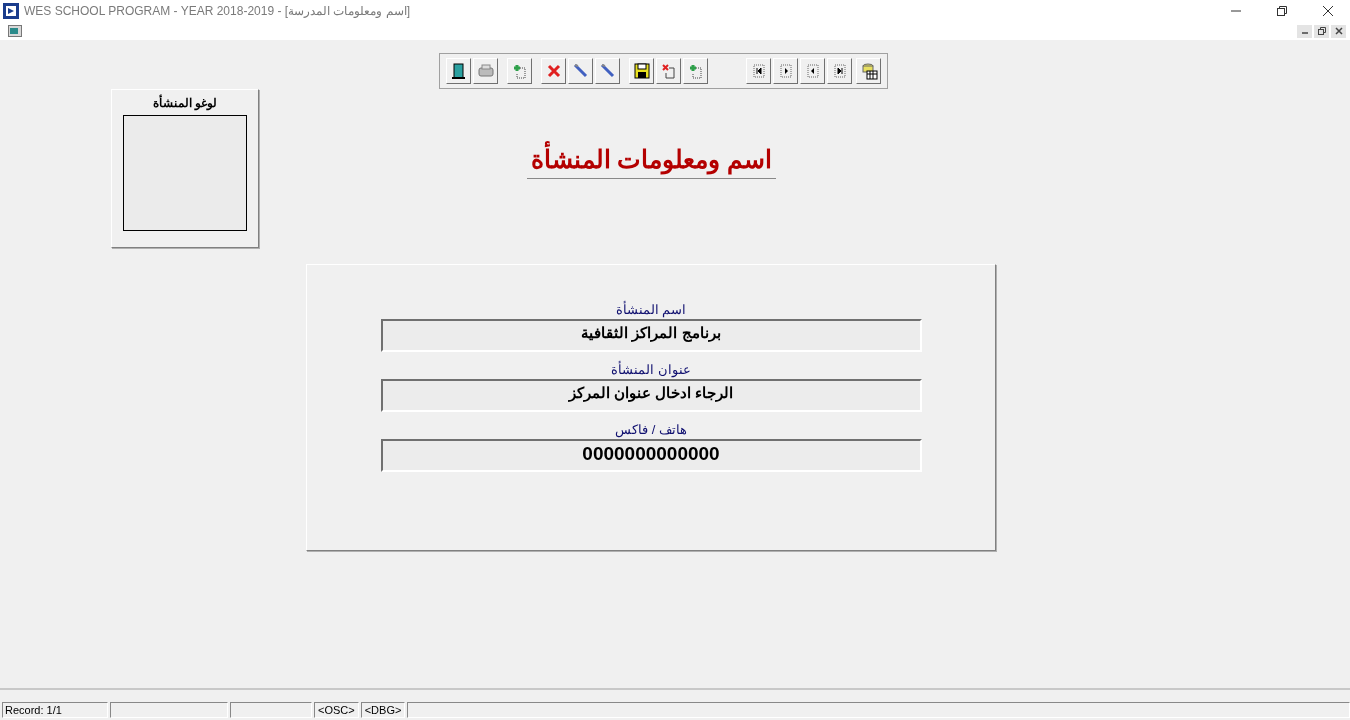 The width and height of the screenshot is (1350, 720). What do you see at coordinates (839, 71) in the screenshot?
I see `last-button` at bounding box center [839, 71].